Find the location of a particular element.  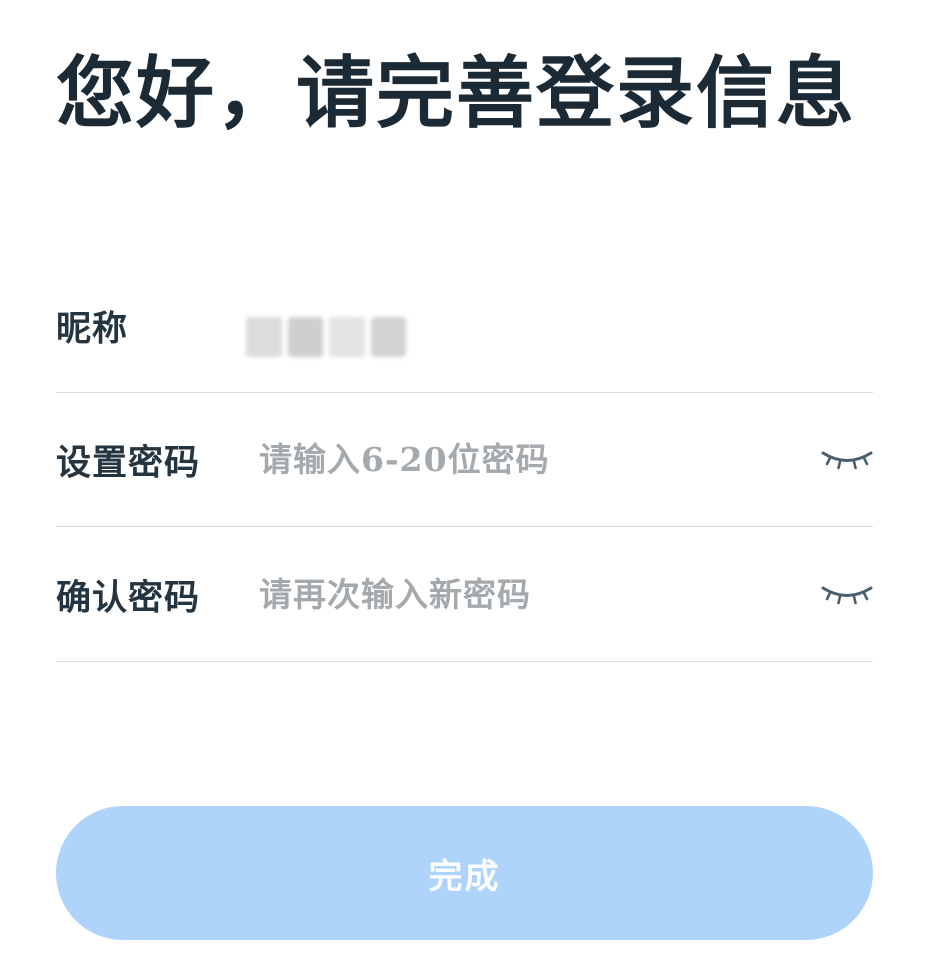

nickname-field is located at coordinates (326, 341).